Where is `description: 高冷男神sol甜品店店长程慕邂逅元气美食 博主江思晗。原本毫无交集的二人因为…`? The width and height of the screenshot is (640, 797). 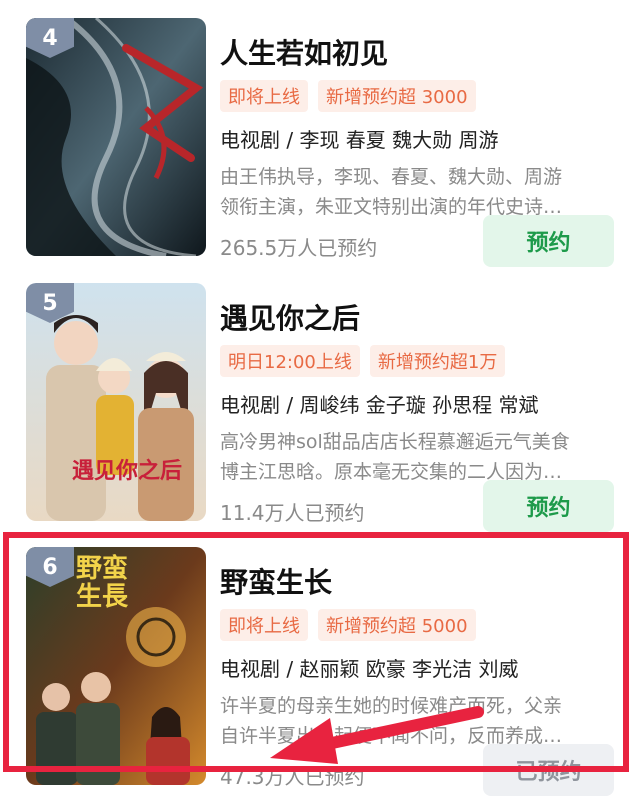
description: 高冷男神sol甜品店店长程慕邂逅元气美食 博主江思晗。原本毫无交集的二人因为… is located at coordinates (395, 457).